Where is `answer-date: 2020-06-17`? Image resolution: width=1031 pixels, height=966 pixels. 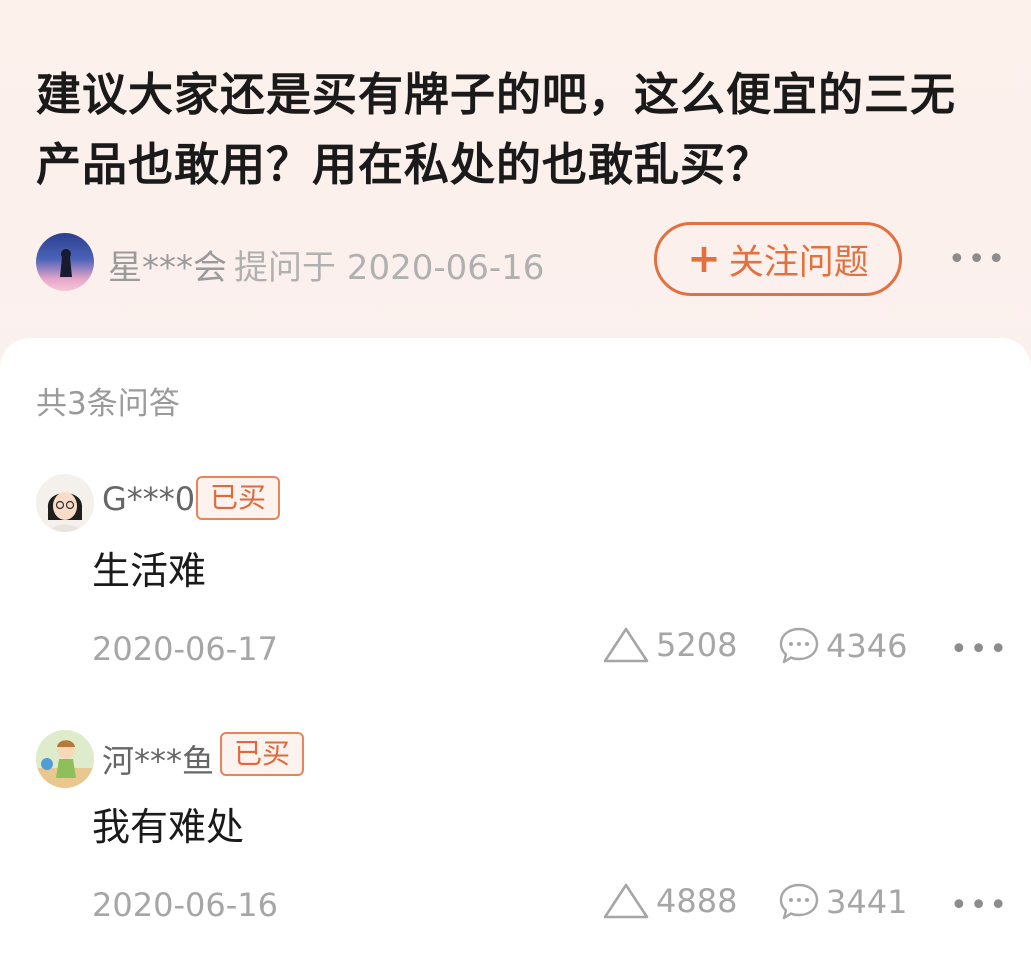
answer-date: 2020-06-17 is located at coordinates (185, 649).